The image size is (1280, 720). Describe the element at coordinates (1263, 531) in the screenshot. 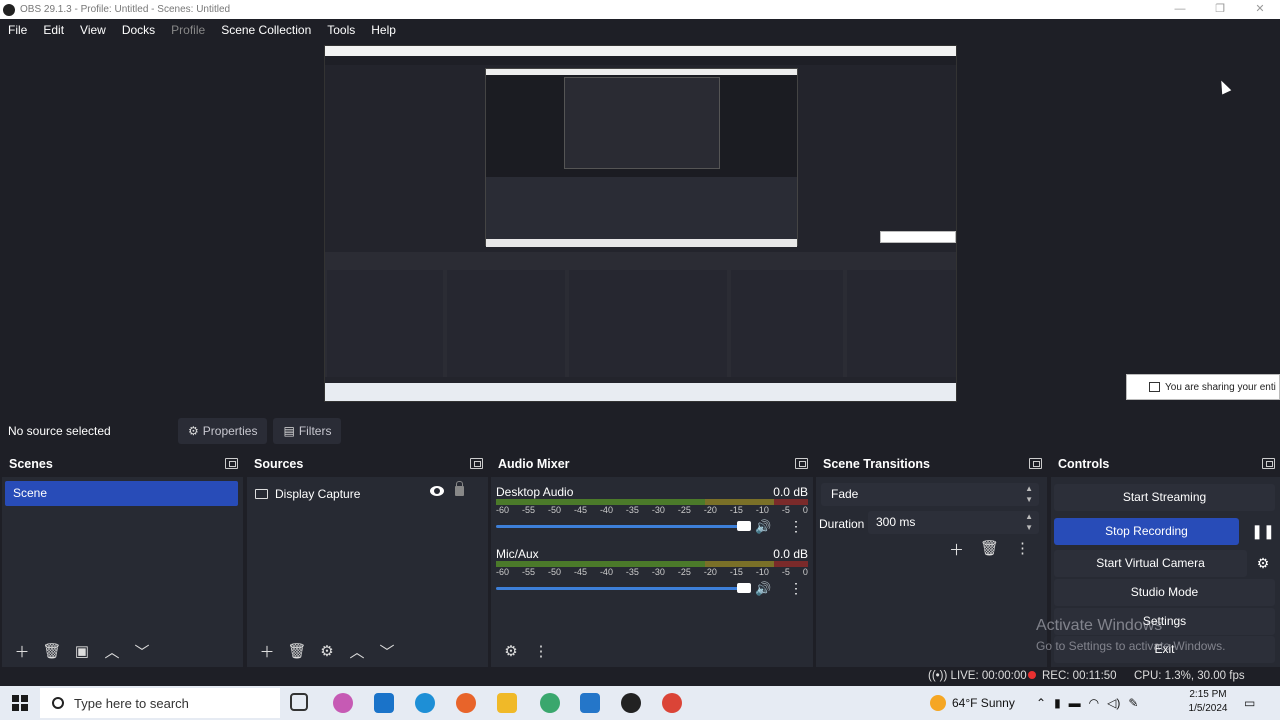

I see `pause-recording-button: ❚❚` at that location.